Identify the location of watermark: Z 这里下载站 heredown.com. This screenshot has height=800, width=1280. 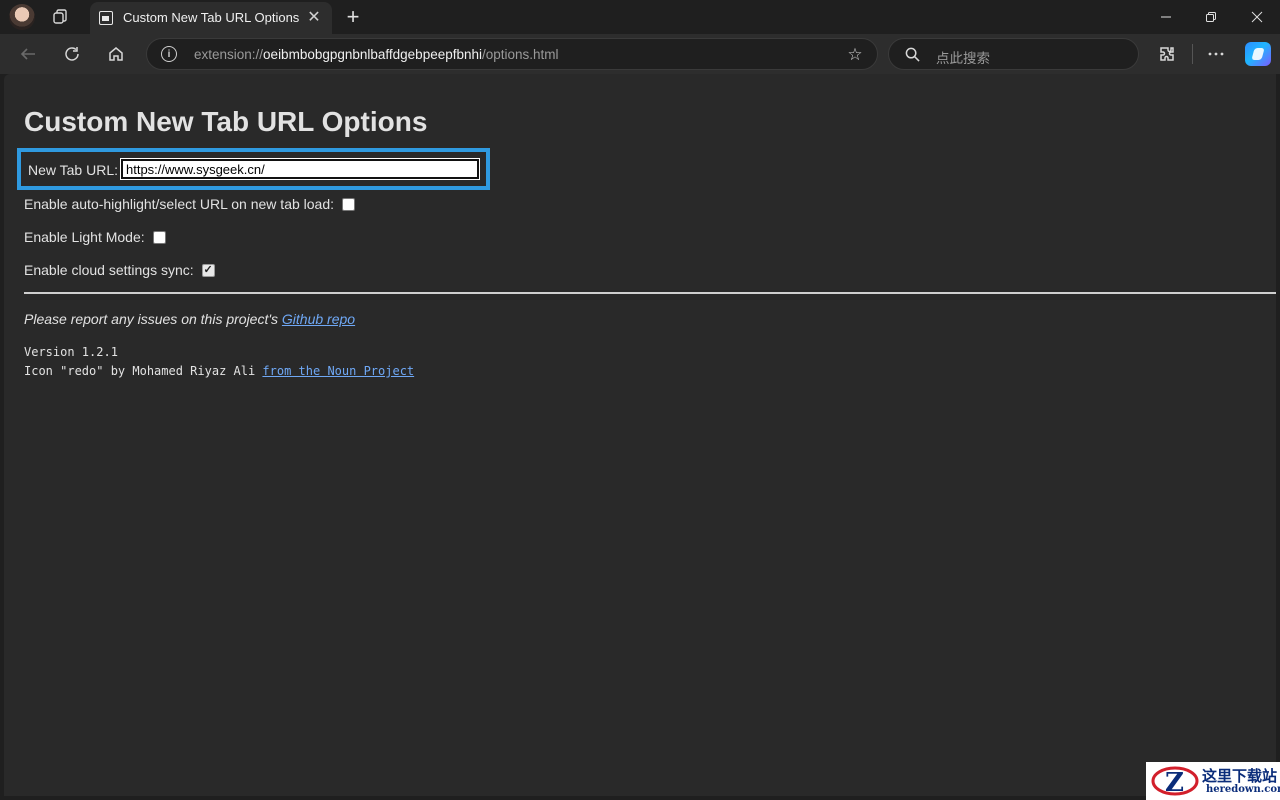
(1213, 781).